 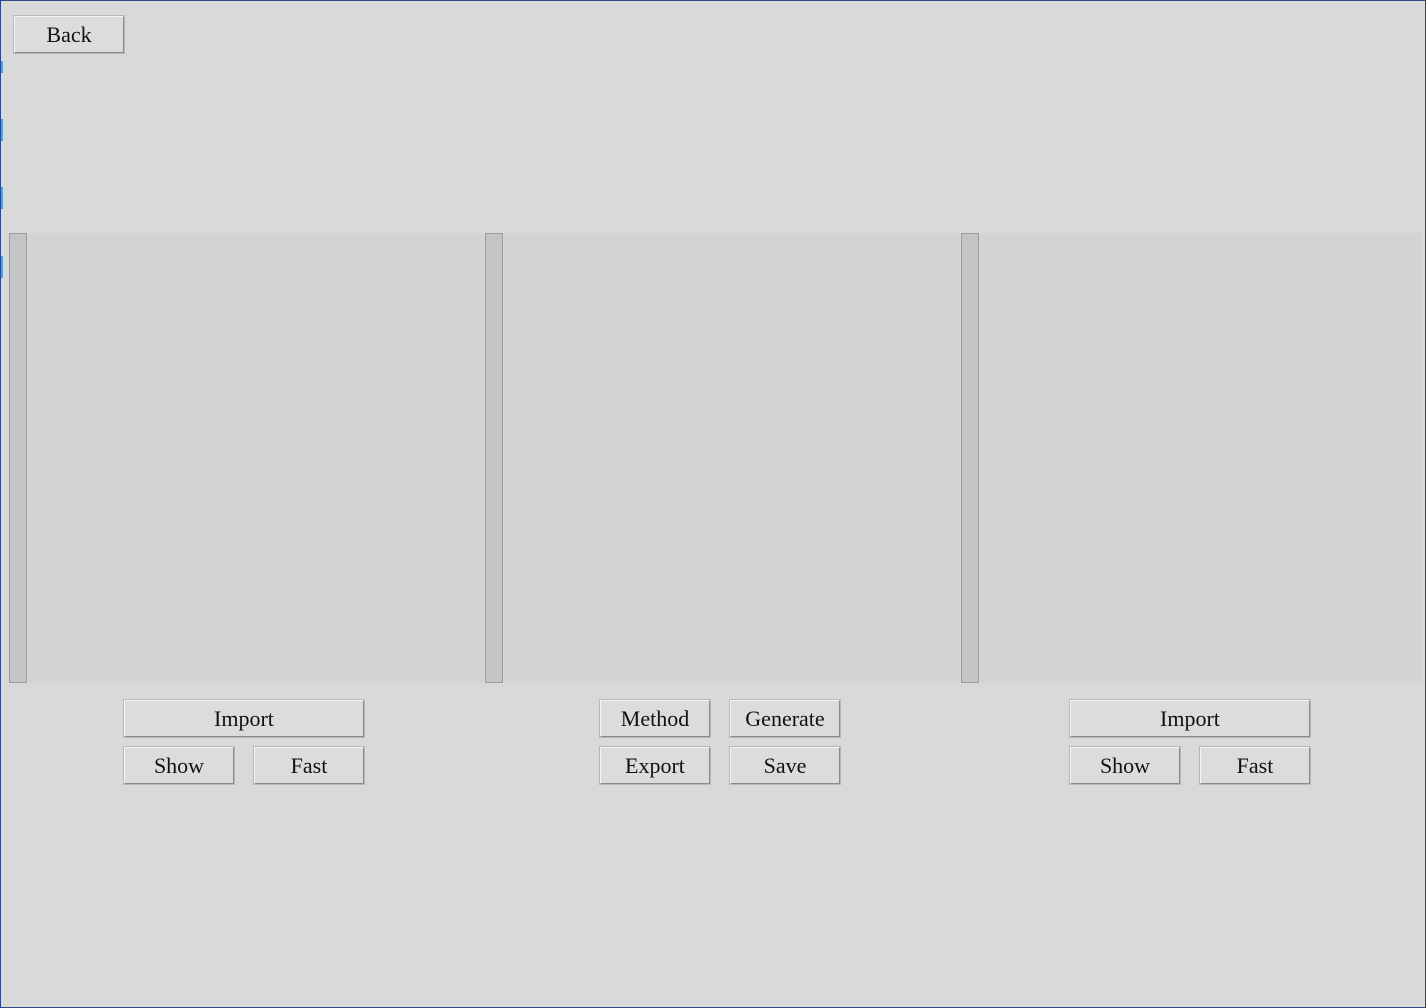 I want to click on generate-button: Generate, so click(x=785, y=718).